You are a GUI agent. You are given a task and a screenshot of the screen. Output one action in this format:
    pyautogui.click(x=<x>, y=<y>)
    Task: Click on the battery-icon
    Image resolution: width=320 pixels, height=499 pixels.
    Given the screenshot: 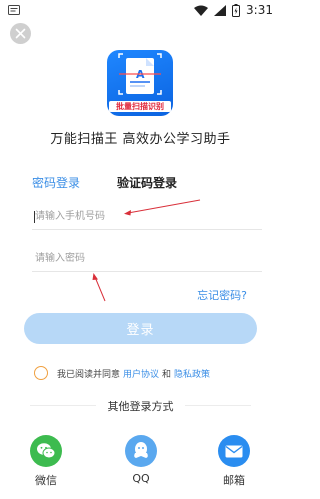 What is the action you would take?
    pyautogui.click(x=236, y=10)
    